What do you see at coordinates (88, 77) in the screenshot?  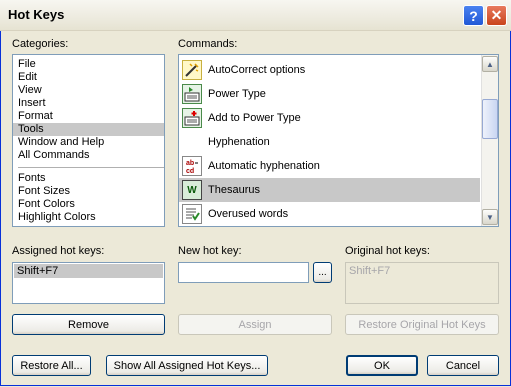 I see `category-item: Edit` at bounding box center [88, 77].